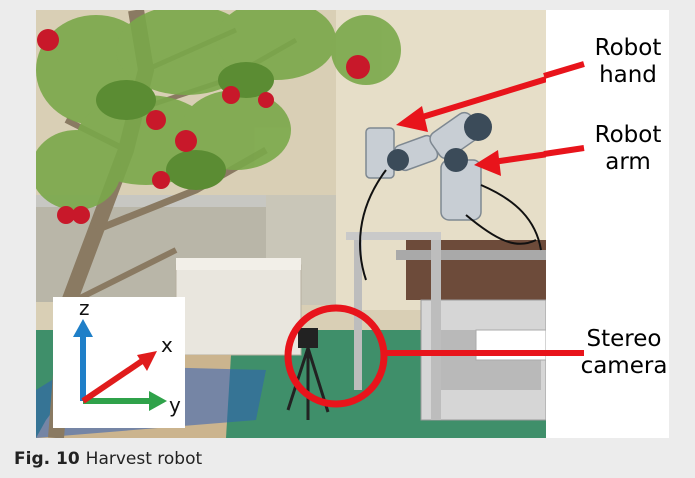 This screenshot has width=695, height=478. I want to click on figure-number: Fig. 10, so click(47, 459).